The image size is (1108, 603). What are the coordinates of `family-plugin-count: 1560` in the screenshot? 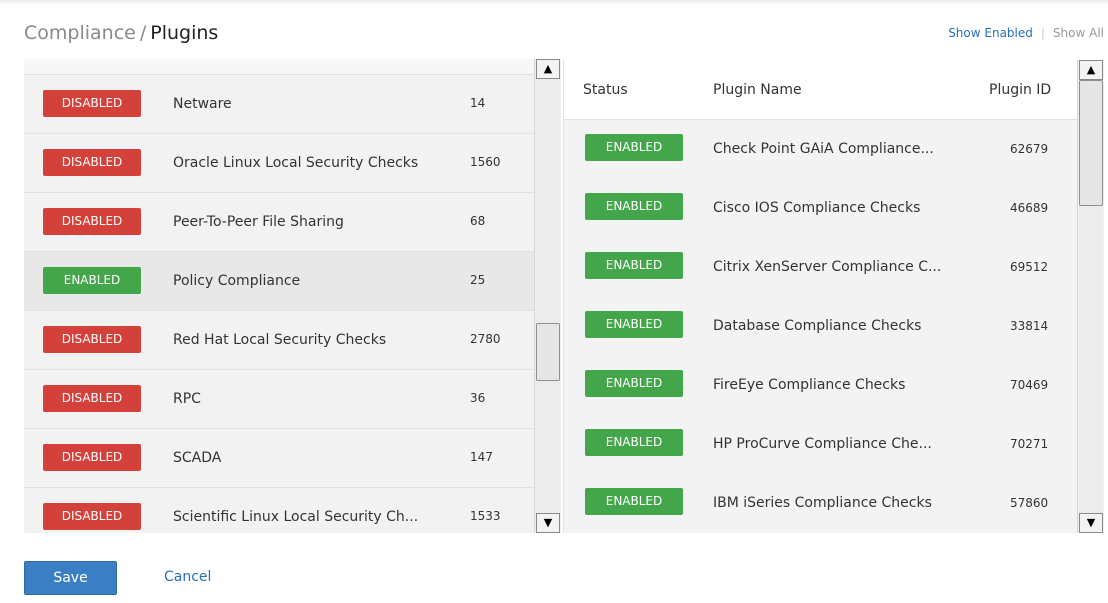 It's located at (485, 162).